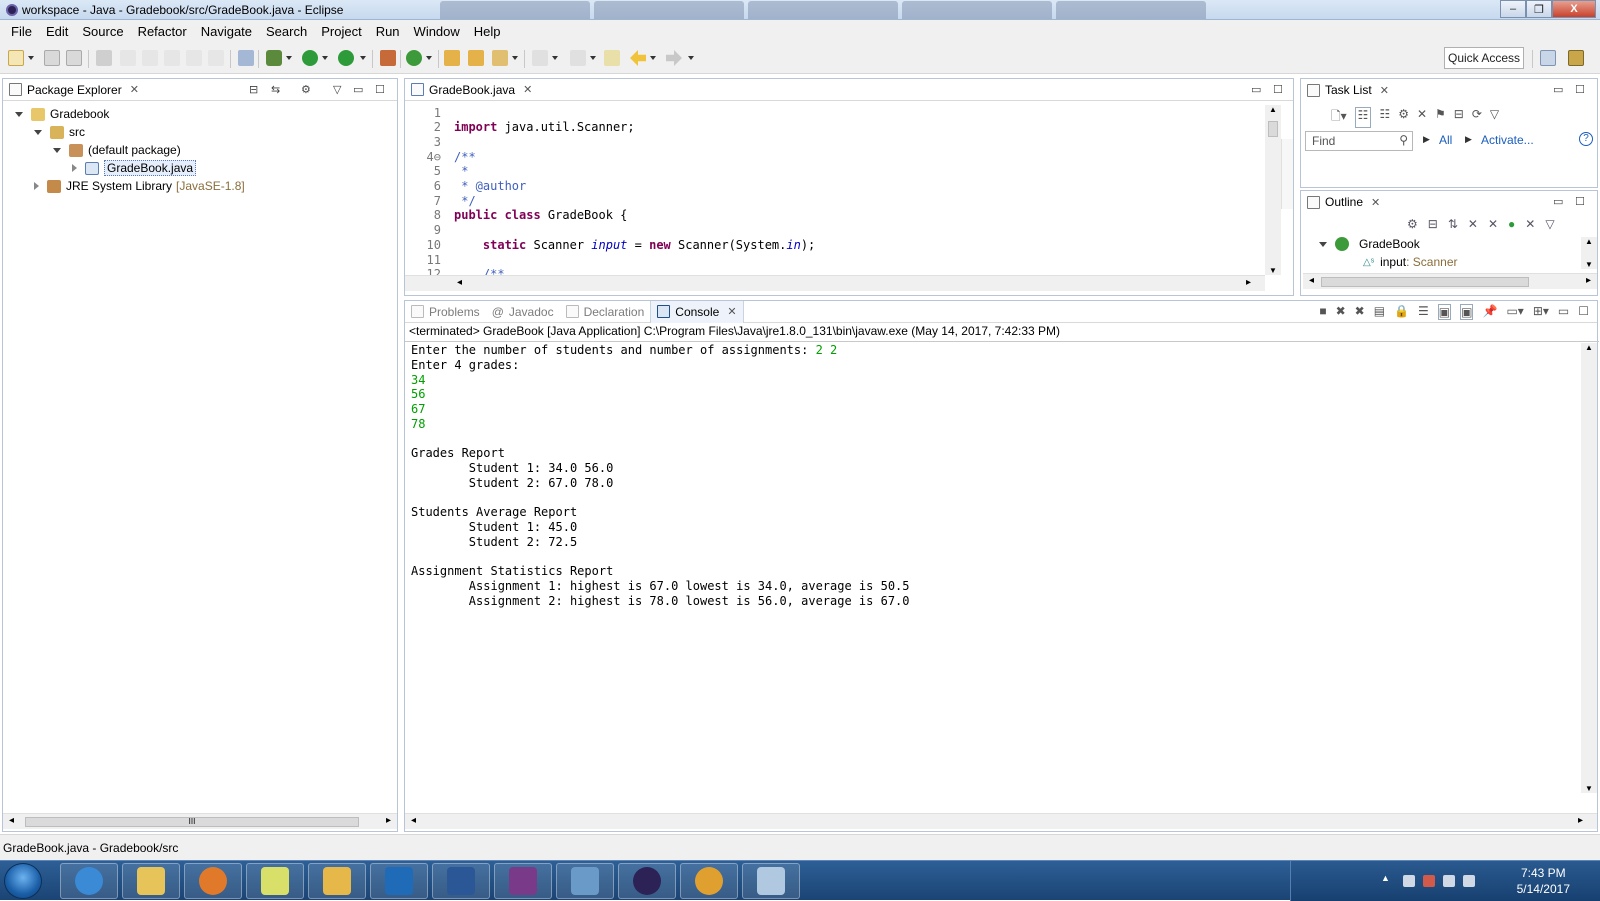 The width and height of the screenshot is (1600, 901). What do you see at coordinates (1440, 117) in the screenshot?
I see `focus-workweek-icon: ⚑` at bounding box center [1440, 117].